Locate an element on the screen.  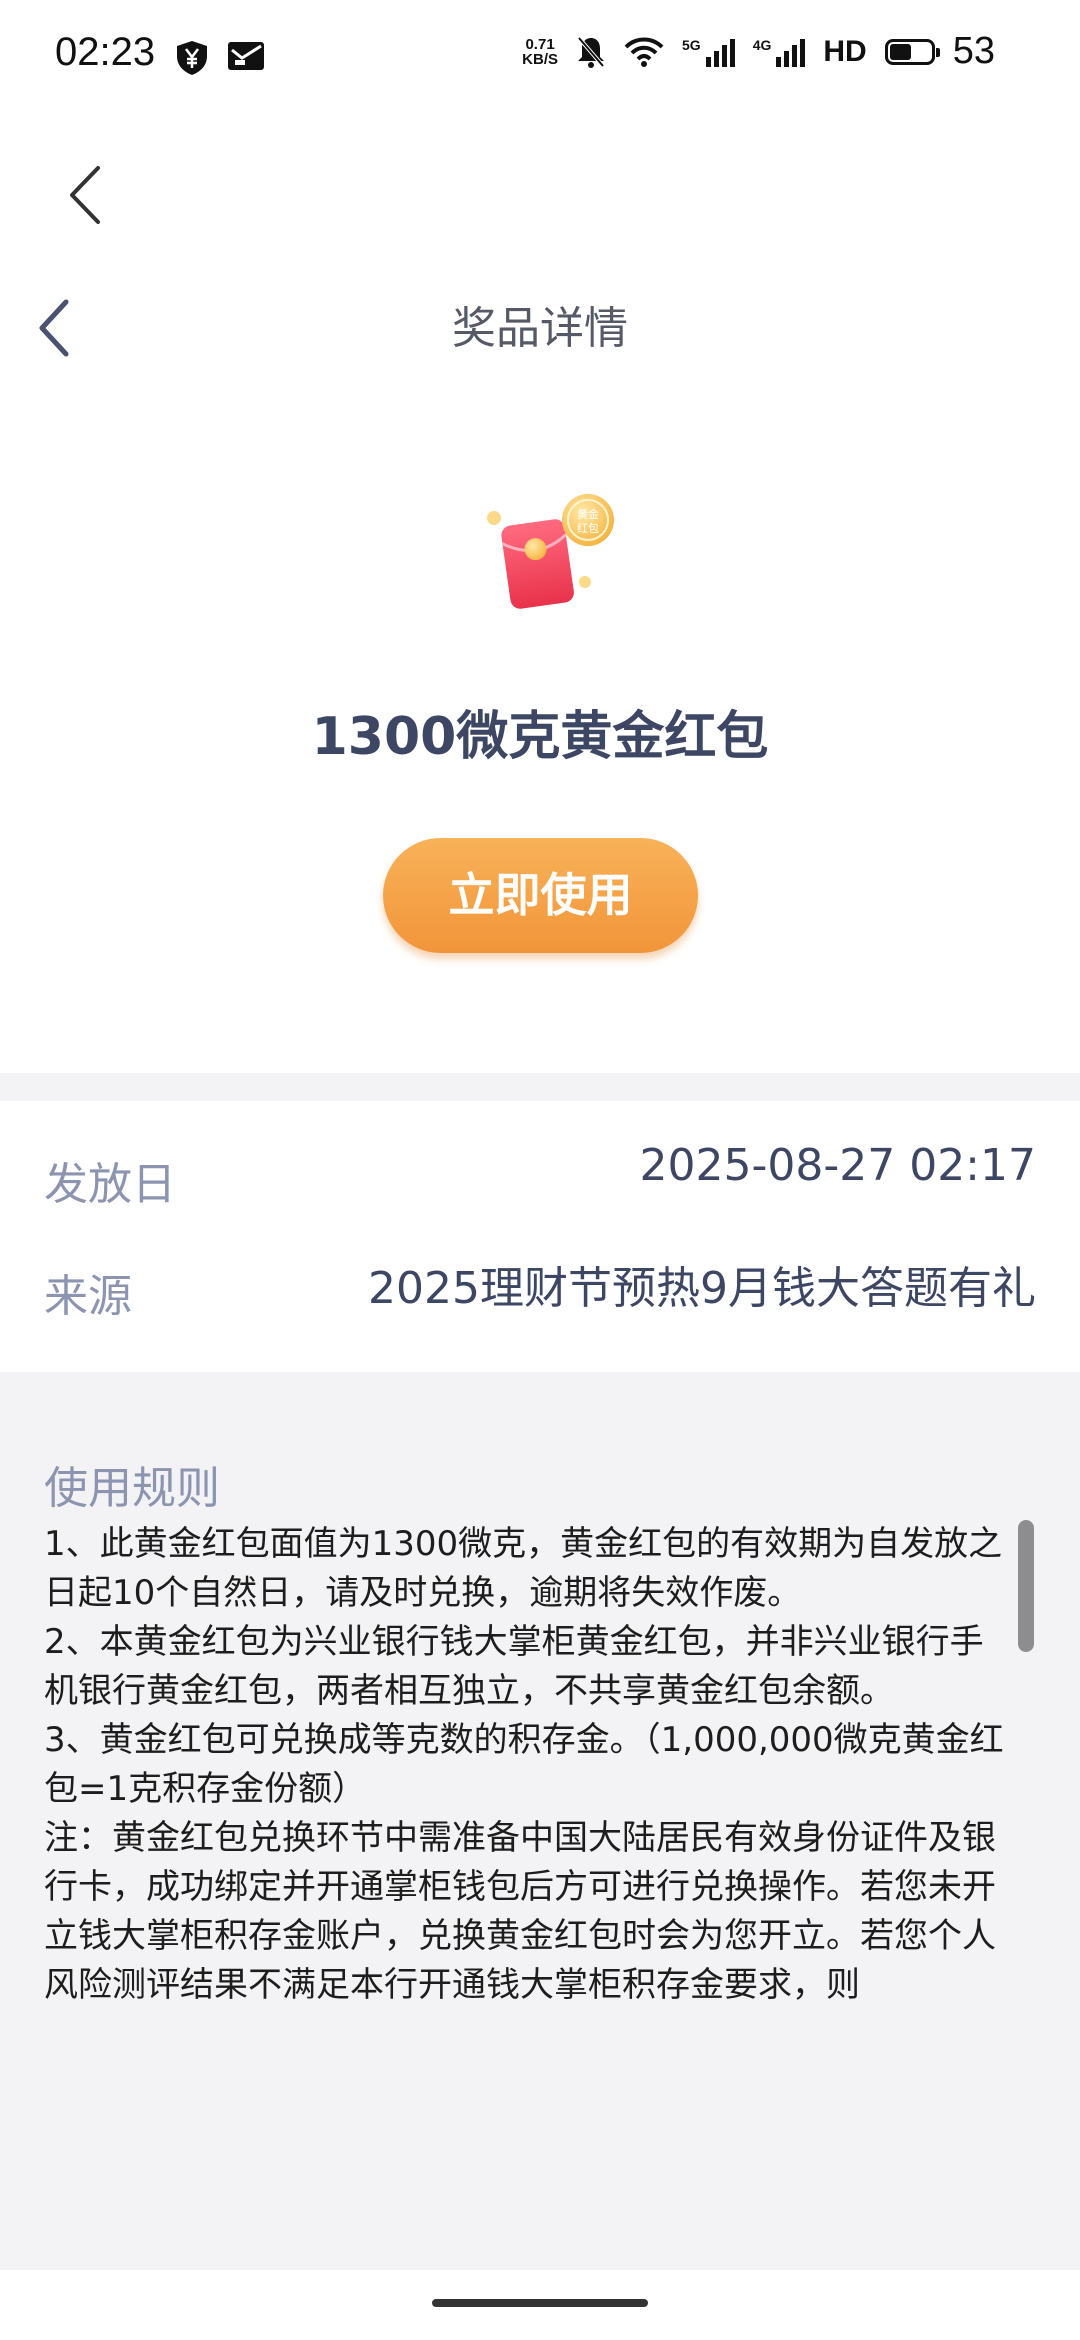
status-bar: 02:23 0.71 KB/S 5G 4G HD 53 is located at coordinates (540, 60).